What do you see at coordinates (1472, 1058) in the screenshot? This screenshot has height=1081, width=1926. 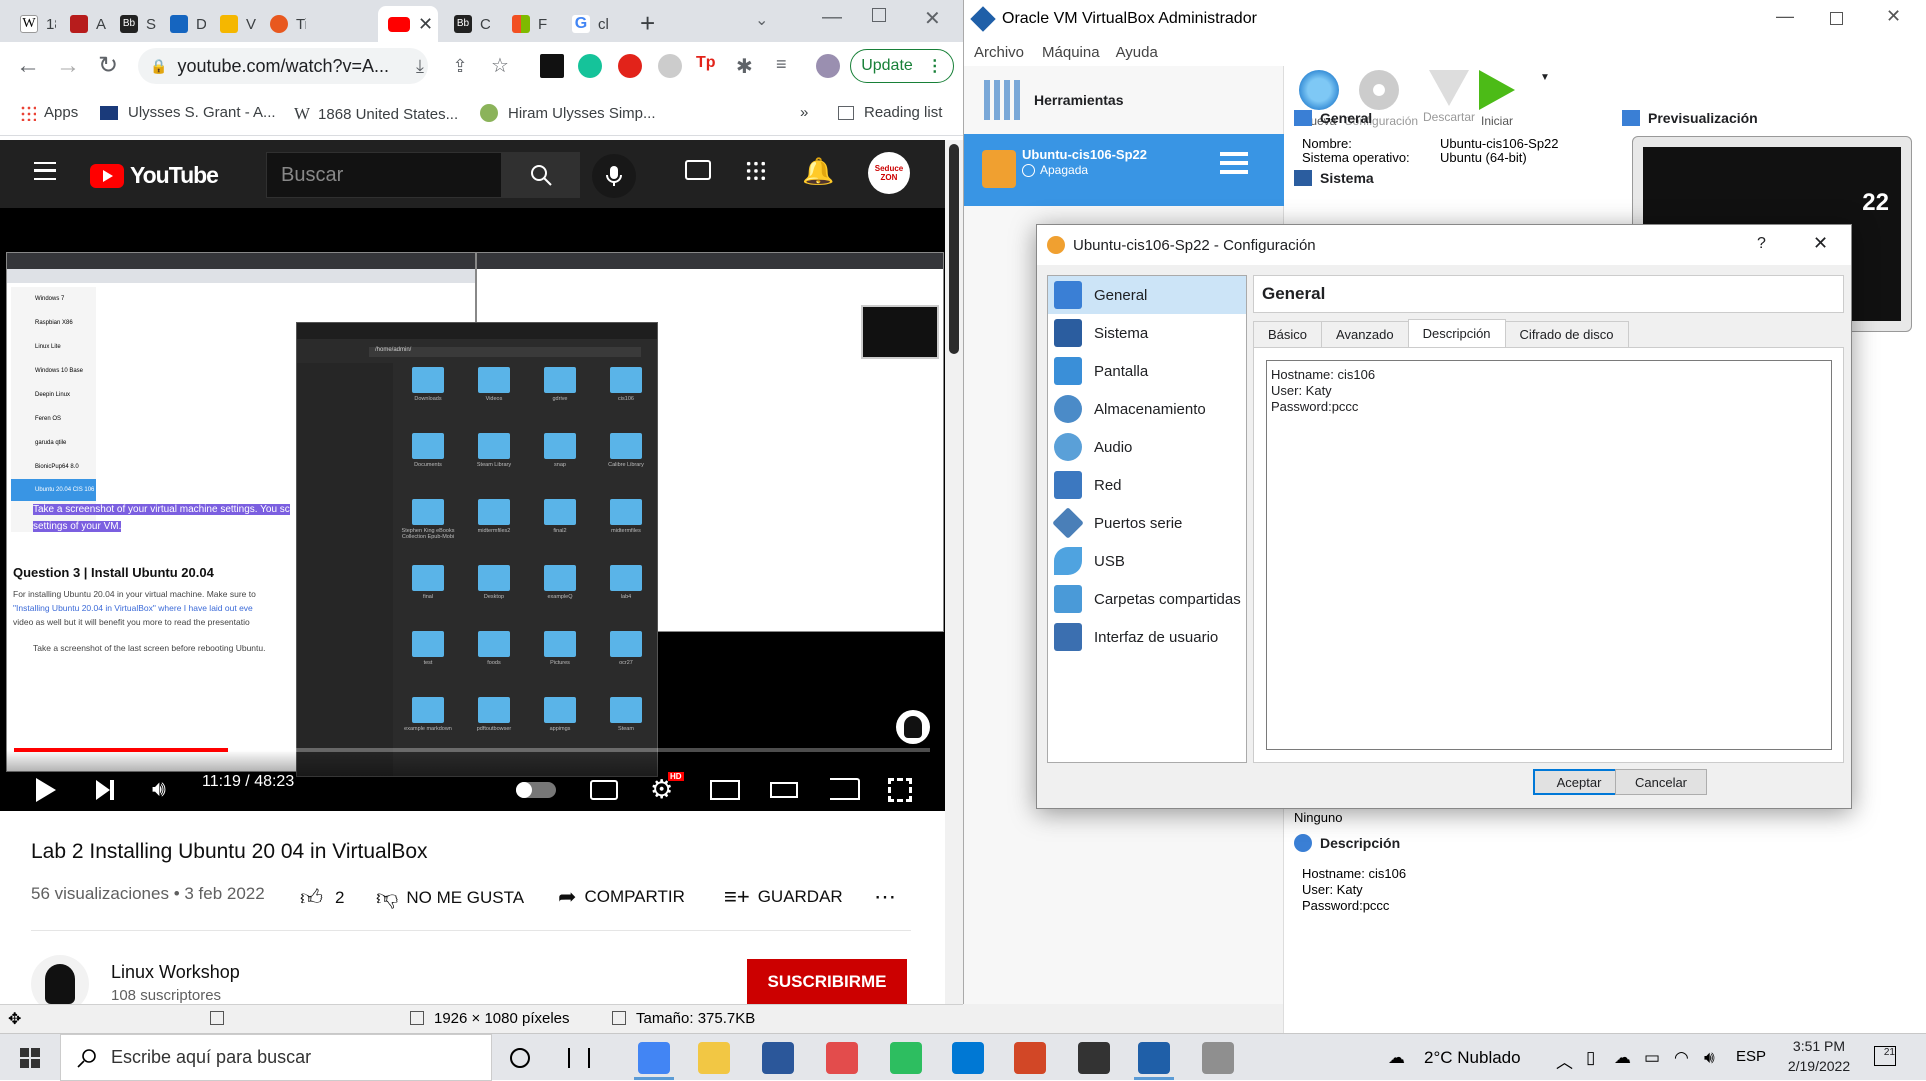 I see `weather-text: 2°C Nublado` at bounding box center [1472, 1058].